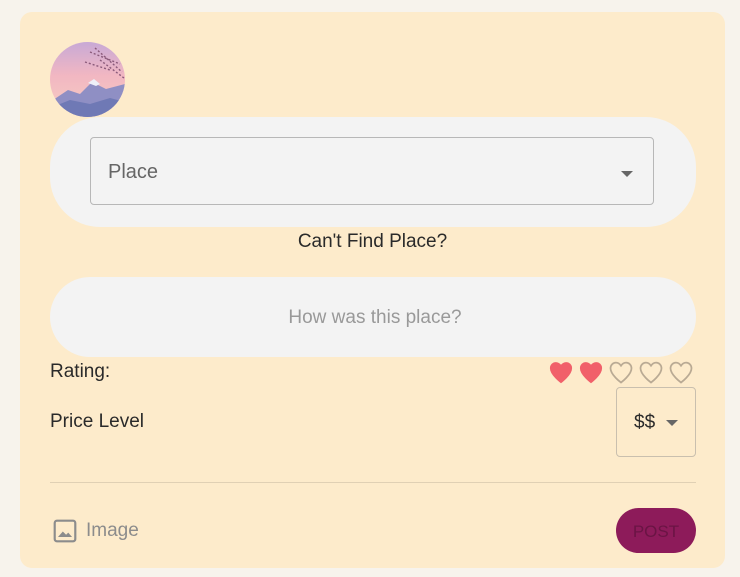 The width and height of the screenshot is (740, 577). Describe the element at coordinates (373, 482) in the screenshot. I see `divider` at that location.